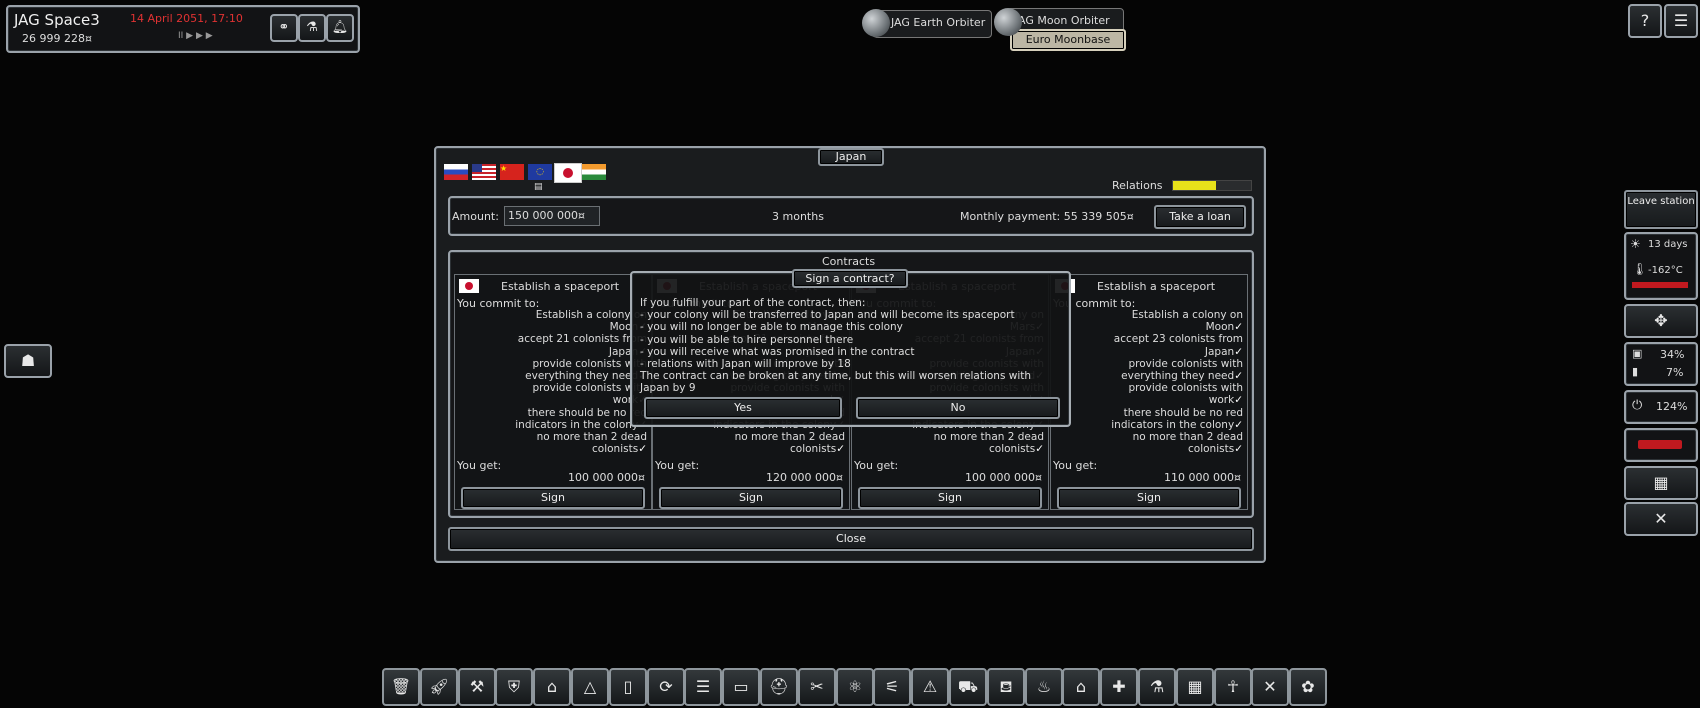  I want to click on lab-icon: ⚗, so click(1157, 687).